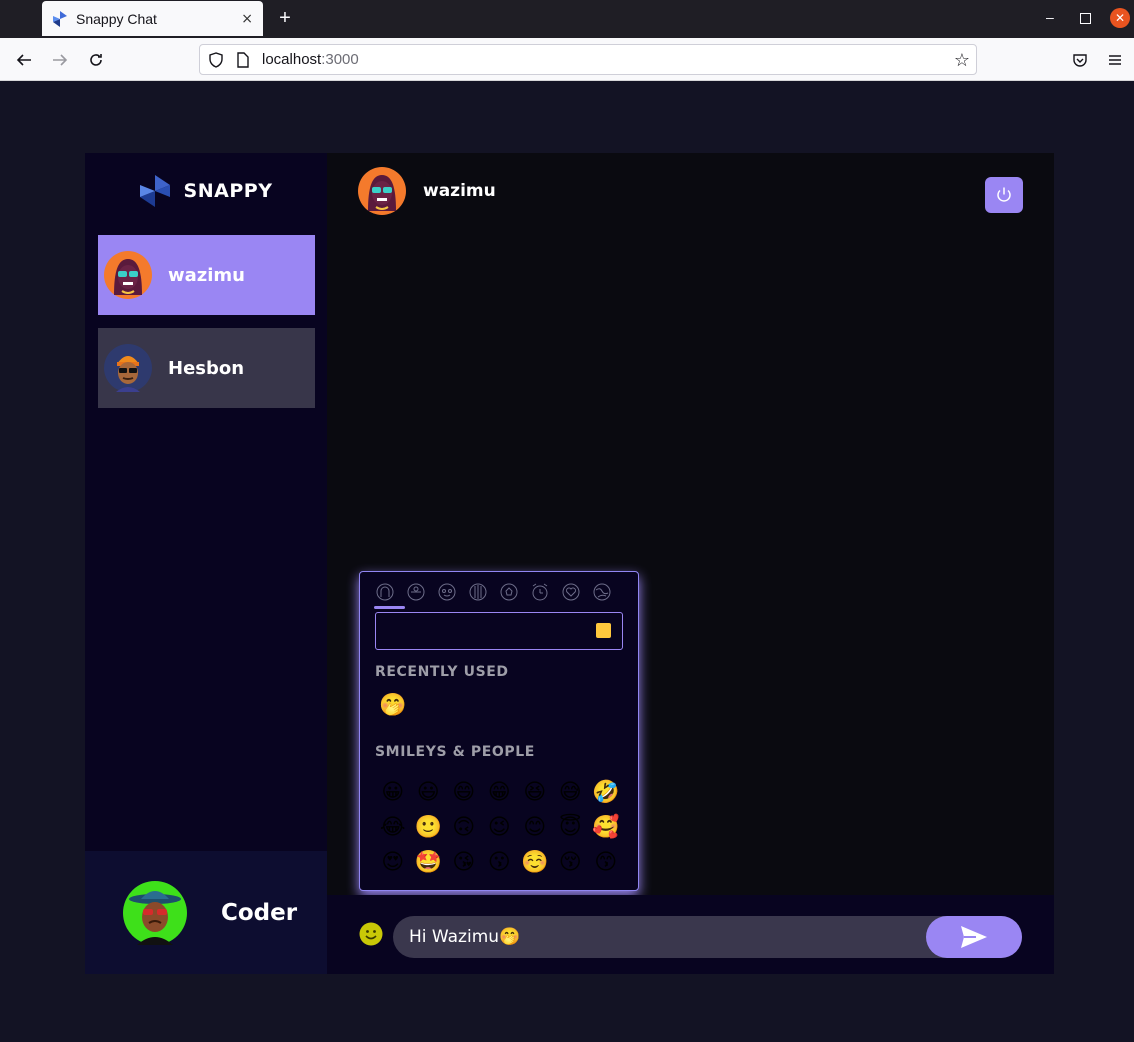 Image resolution: width=1134 pixels, height=1042 pixels. Describe the element at coordinates (535, 792) in the screenshot. I see `emoji-button: 😆` at that location.